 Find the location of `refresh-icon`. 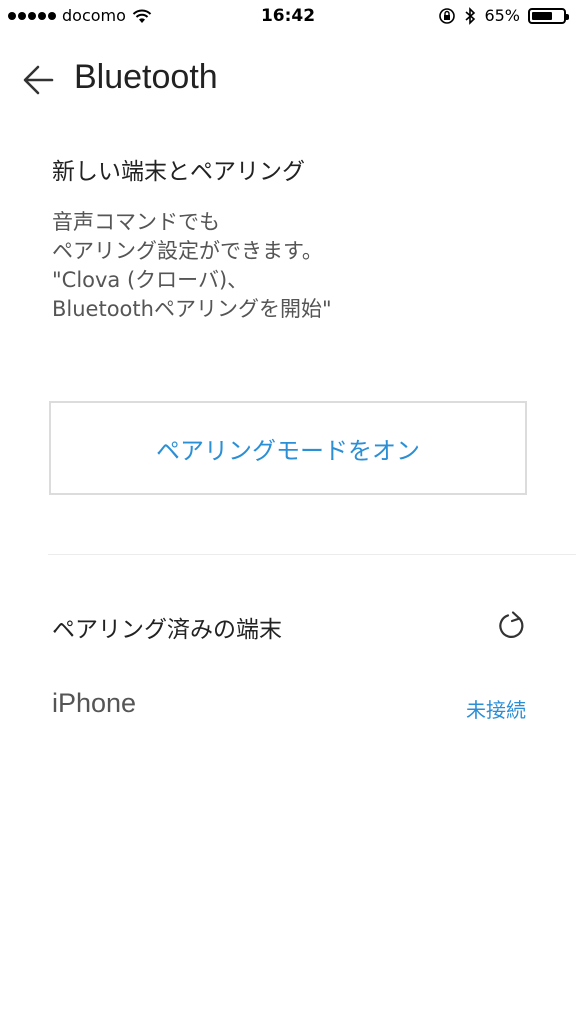

refresh-icon is located at coordinates (511, 624).